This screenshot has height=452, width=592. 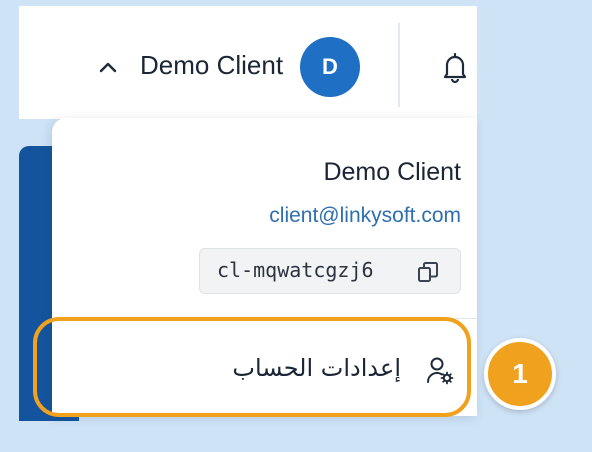 I want to click on dropdown-user-email: client@linkysoft.com, so click(x=365, y=215).